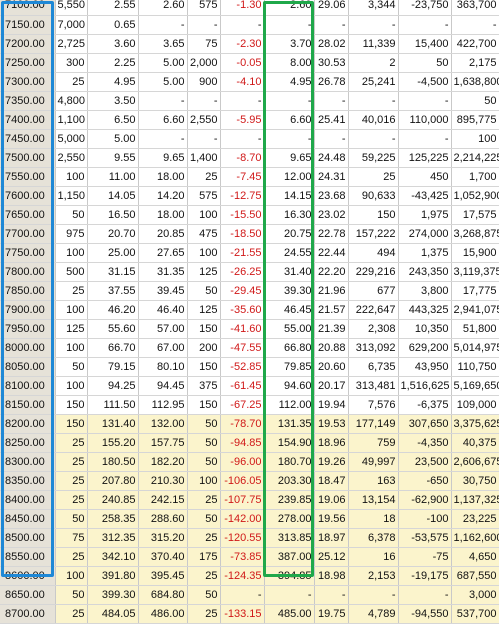 The width and height of the screenshot is (499, 624). I want to click on premium-cell: 2,606,675, so click(475, 462).